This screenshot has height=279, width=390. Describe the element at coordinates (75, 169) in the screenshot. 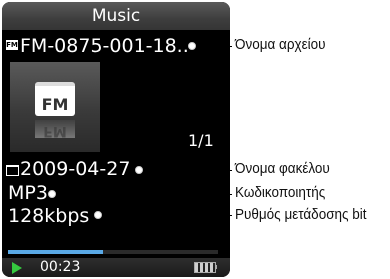

I see `folder-name: 2009-04-27` at that location.